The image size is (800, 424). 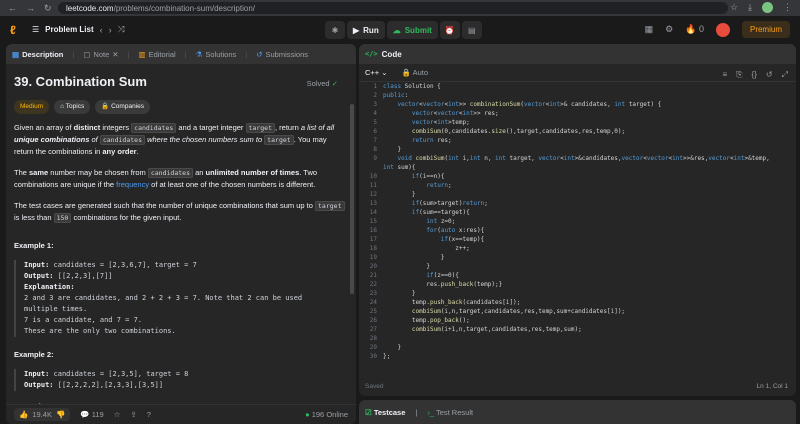 I want to click on code-line: 10 if(i==n){, so click(x=577, y=176).